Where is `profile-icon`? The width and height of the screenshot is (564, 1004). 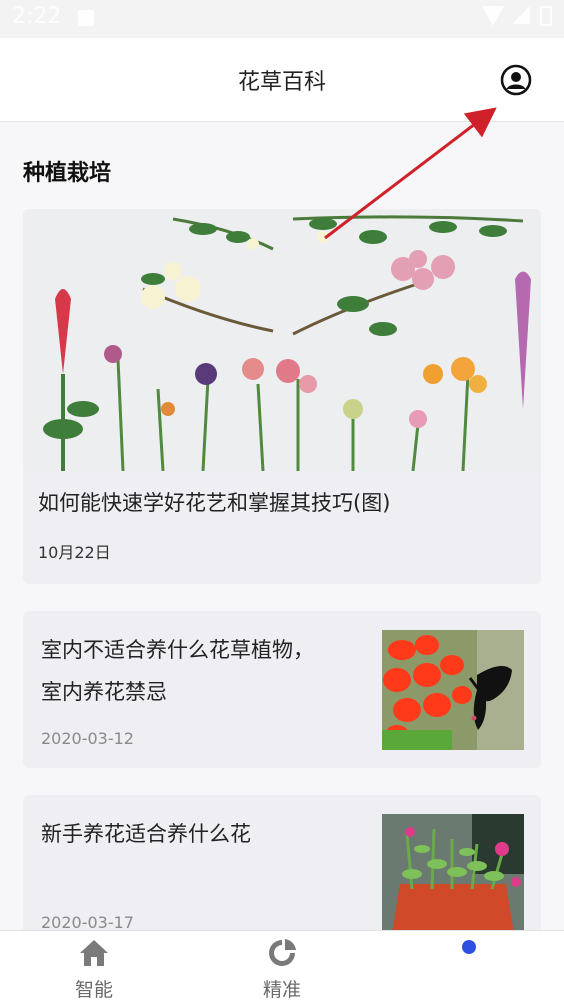 profile-icon is located at coordinates (516, 80).